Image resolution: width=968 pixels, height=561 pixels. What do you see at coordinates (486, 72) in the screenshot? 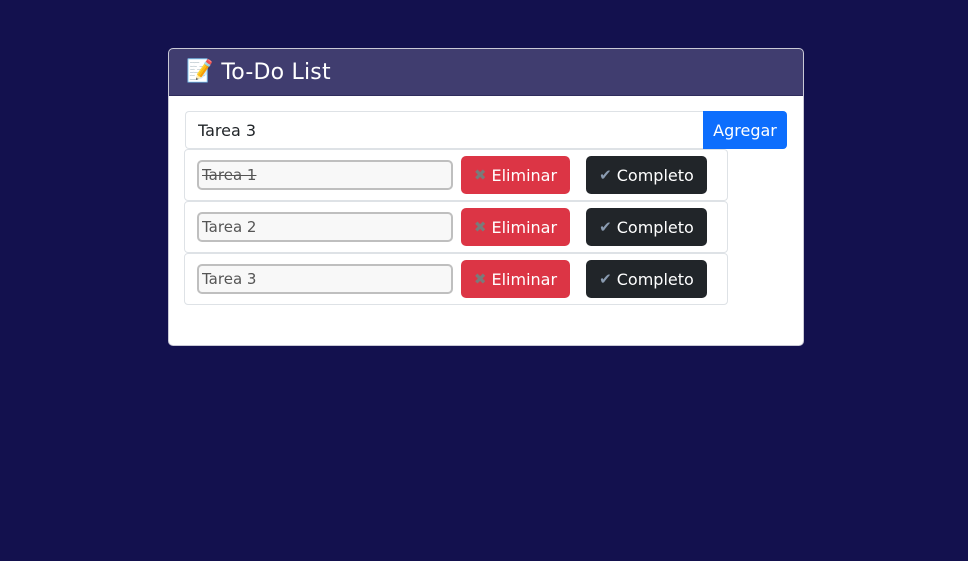
I see `card-header: 📝 To-Do List` at bounding box center [486, 72].